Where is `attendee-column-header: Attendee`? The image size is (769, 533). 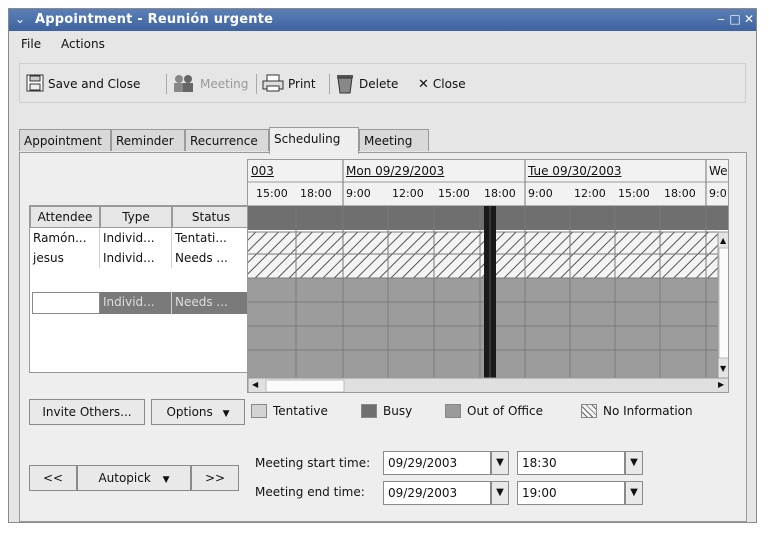 attendee-column-header: Attendee is located at coordinates (65, 217).